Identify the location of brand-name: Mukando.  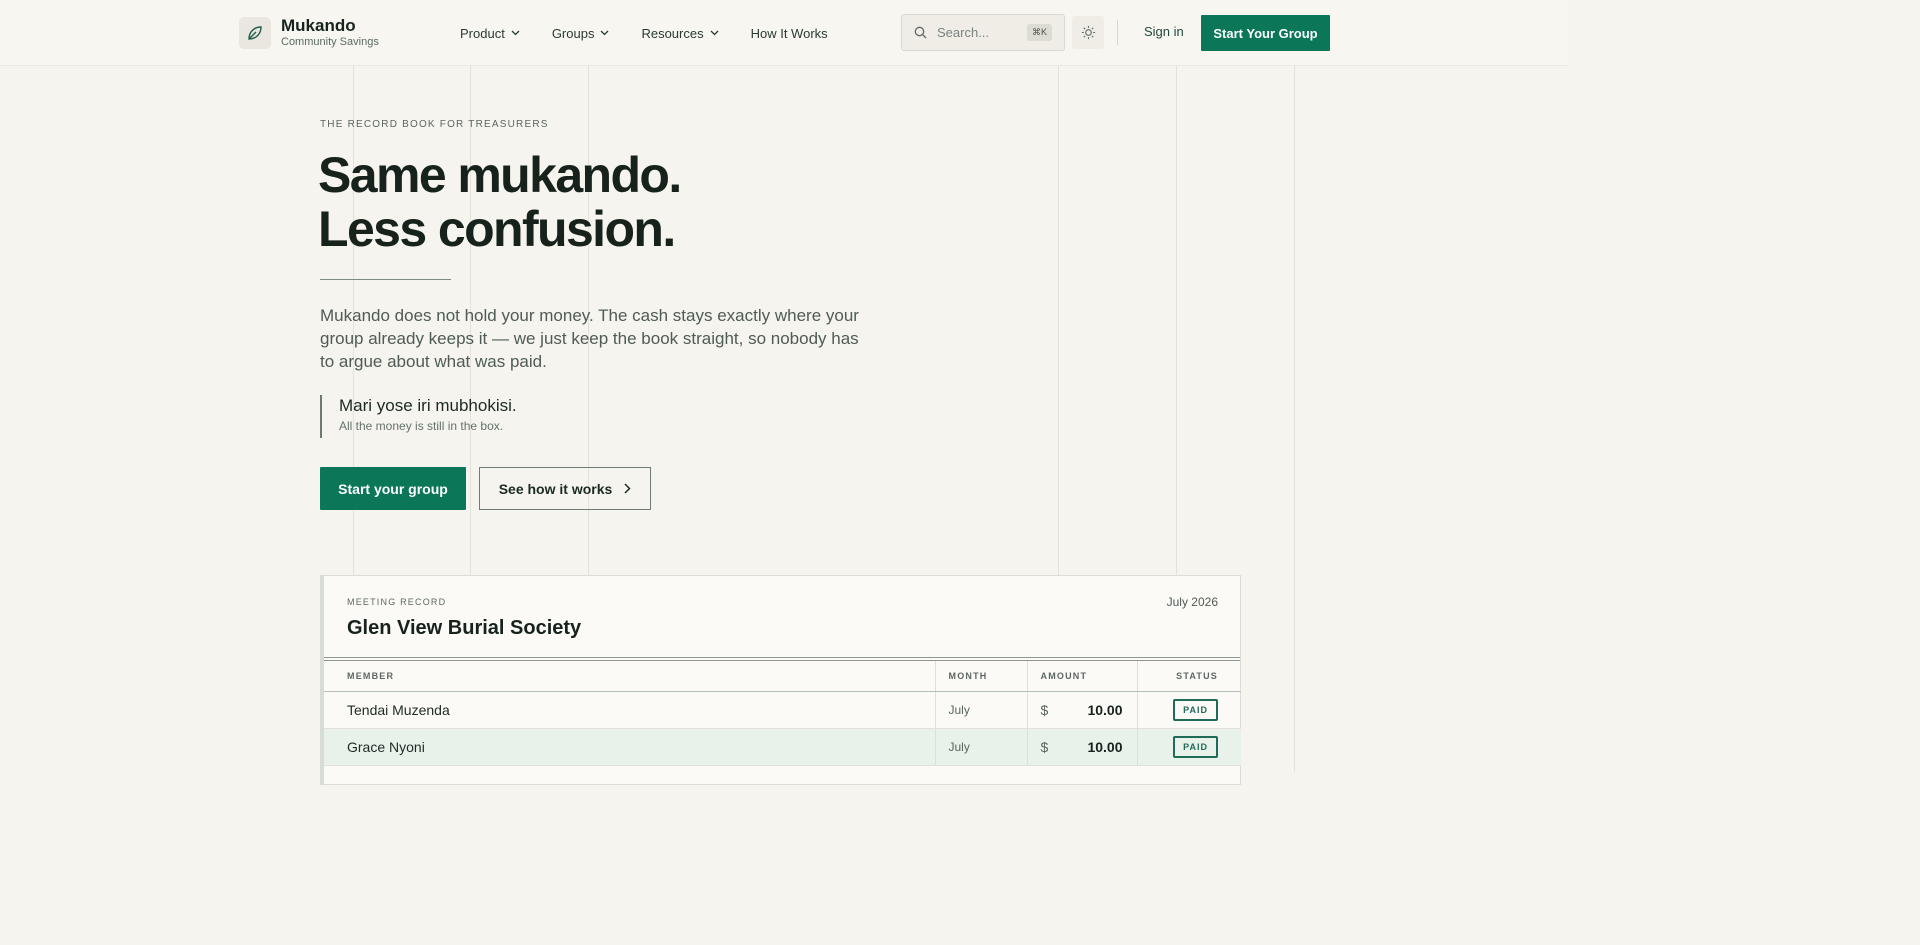
(318, 25).